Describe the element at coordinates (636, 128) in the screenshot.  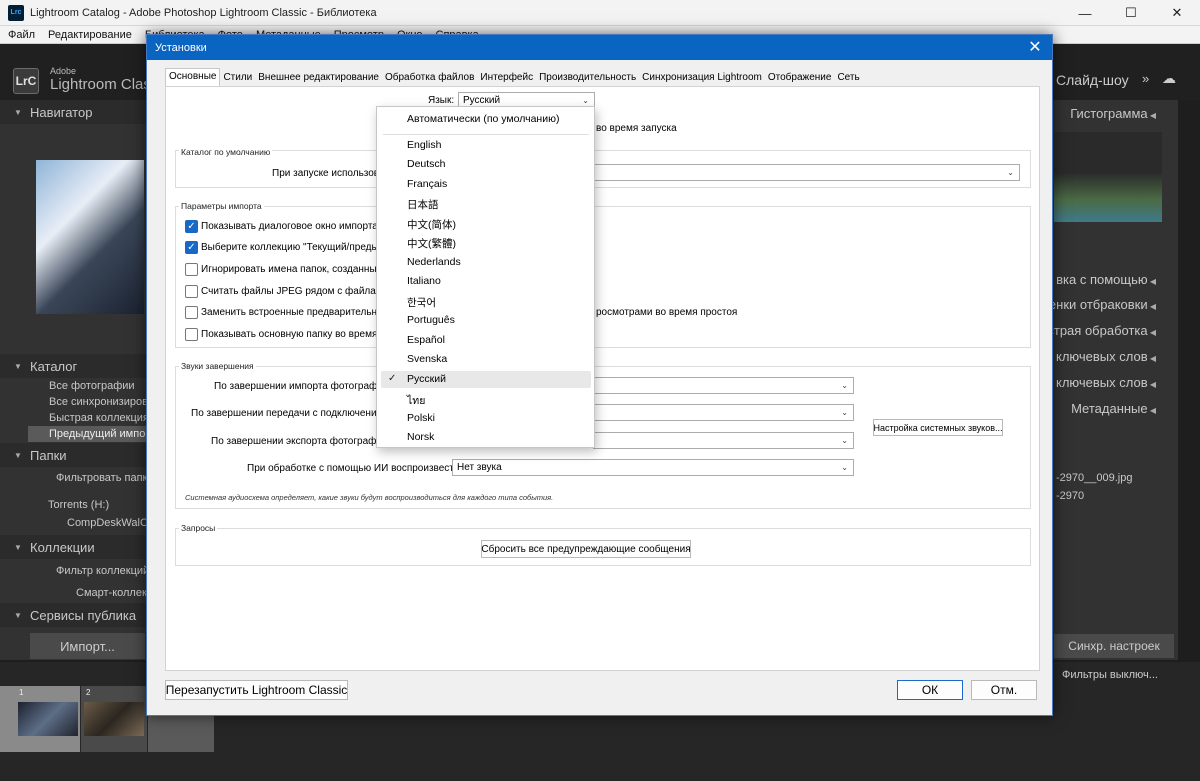
I see `startup-option-tail: во время запуска` at that location.